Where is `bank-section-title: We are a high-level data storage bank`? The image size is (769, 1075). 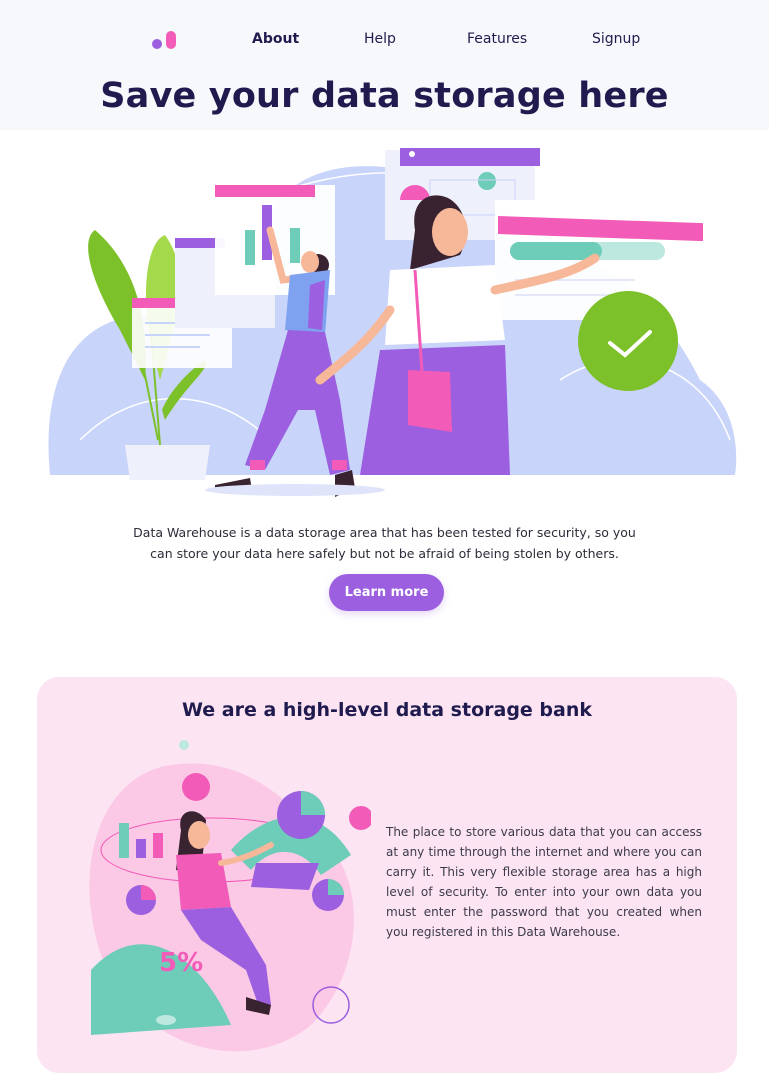
bank-section-title: We are a high-level data storage bank is located at coordinates (387, 710).